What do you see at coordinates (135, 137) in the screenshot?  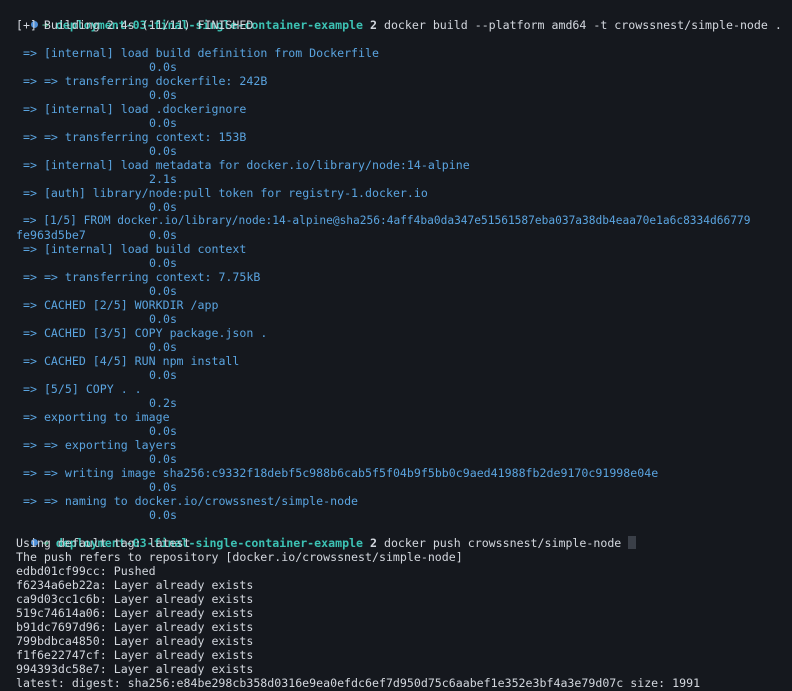 I see `build-step: => => transferring context: 153B` at bounding box center [135, 137].